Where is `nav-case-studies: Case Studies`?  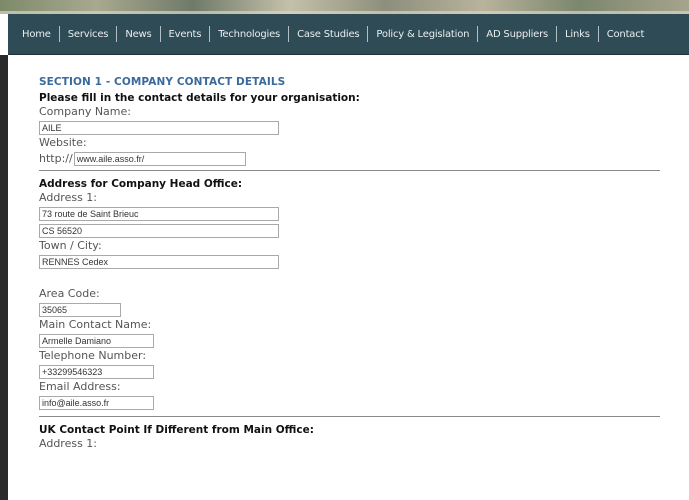
nav-case-studies: Case Studies is located at coordinates (328, 34).